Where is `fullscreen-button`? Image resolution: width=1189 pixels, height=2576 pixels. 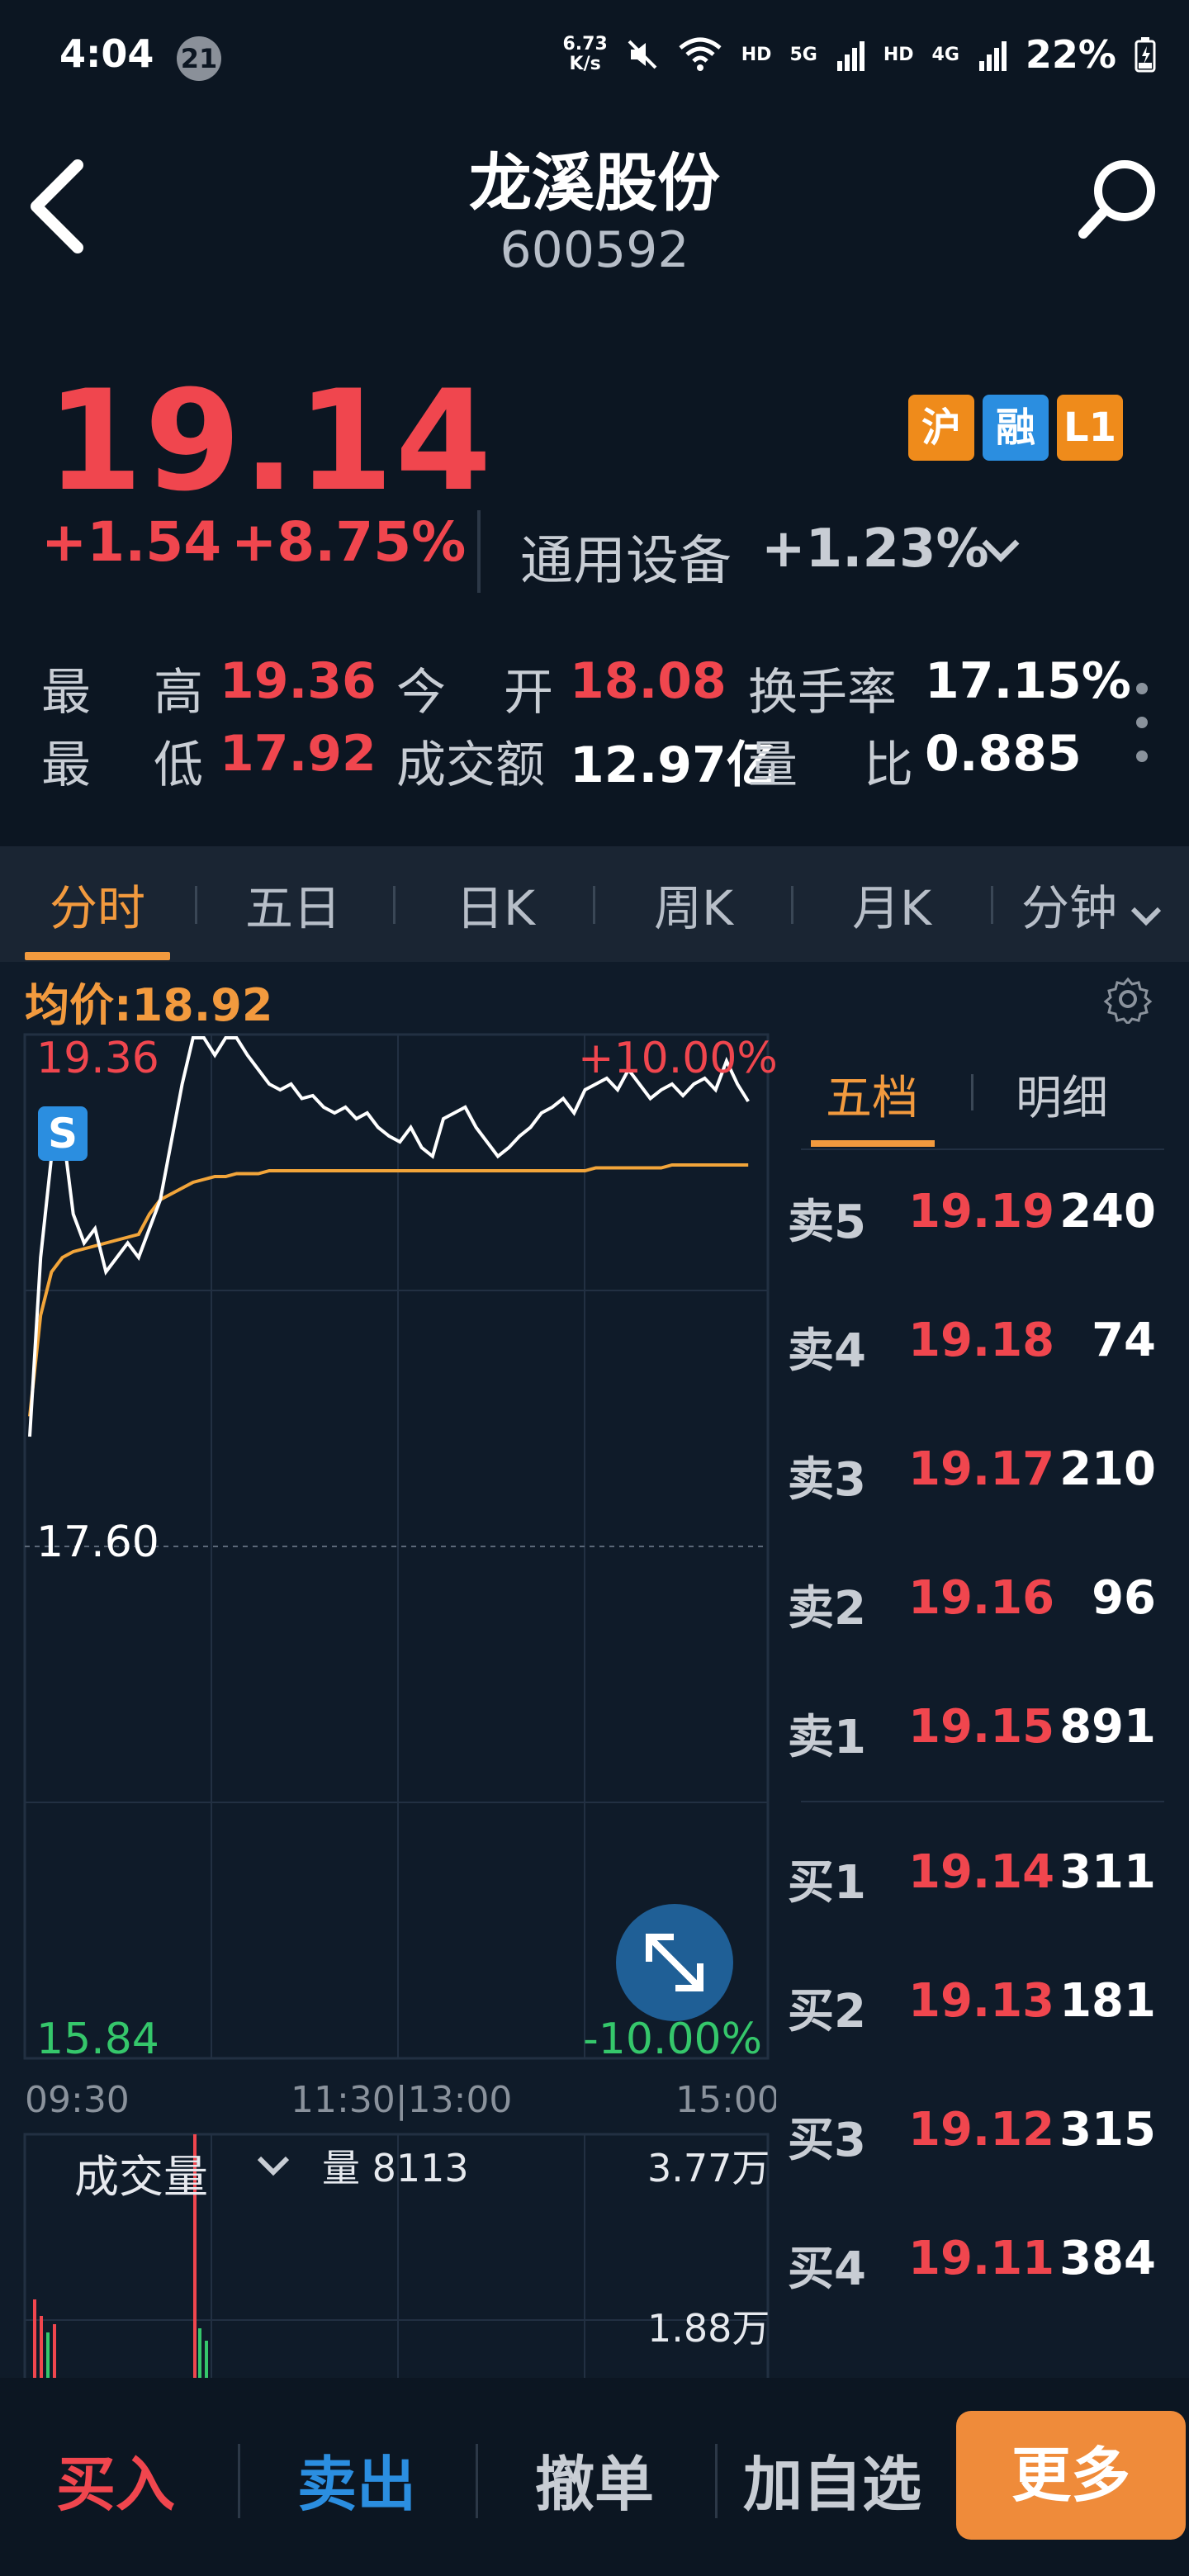
fullscreen-button is located at coordinates (674, 1962).